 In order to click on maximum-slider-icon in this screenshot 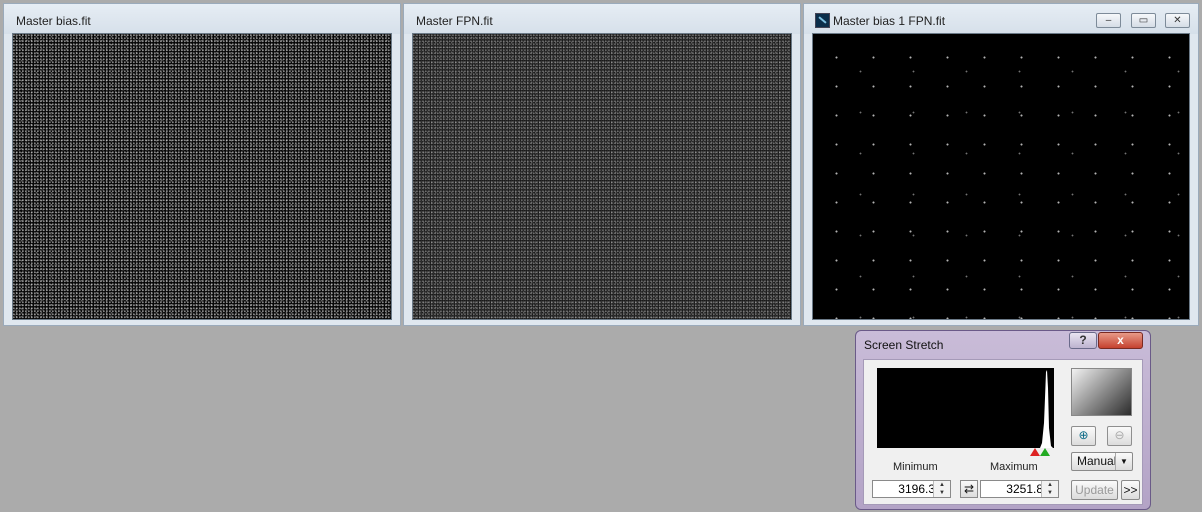, I will do `click(1045, 452)`.